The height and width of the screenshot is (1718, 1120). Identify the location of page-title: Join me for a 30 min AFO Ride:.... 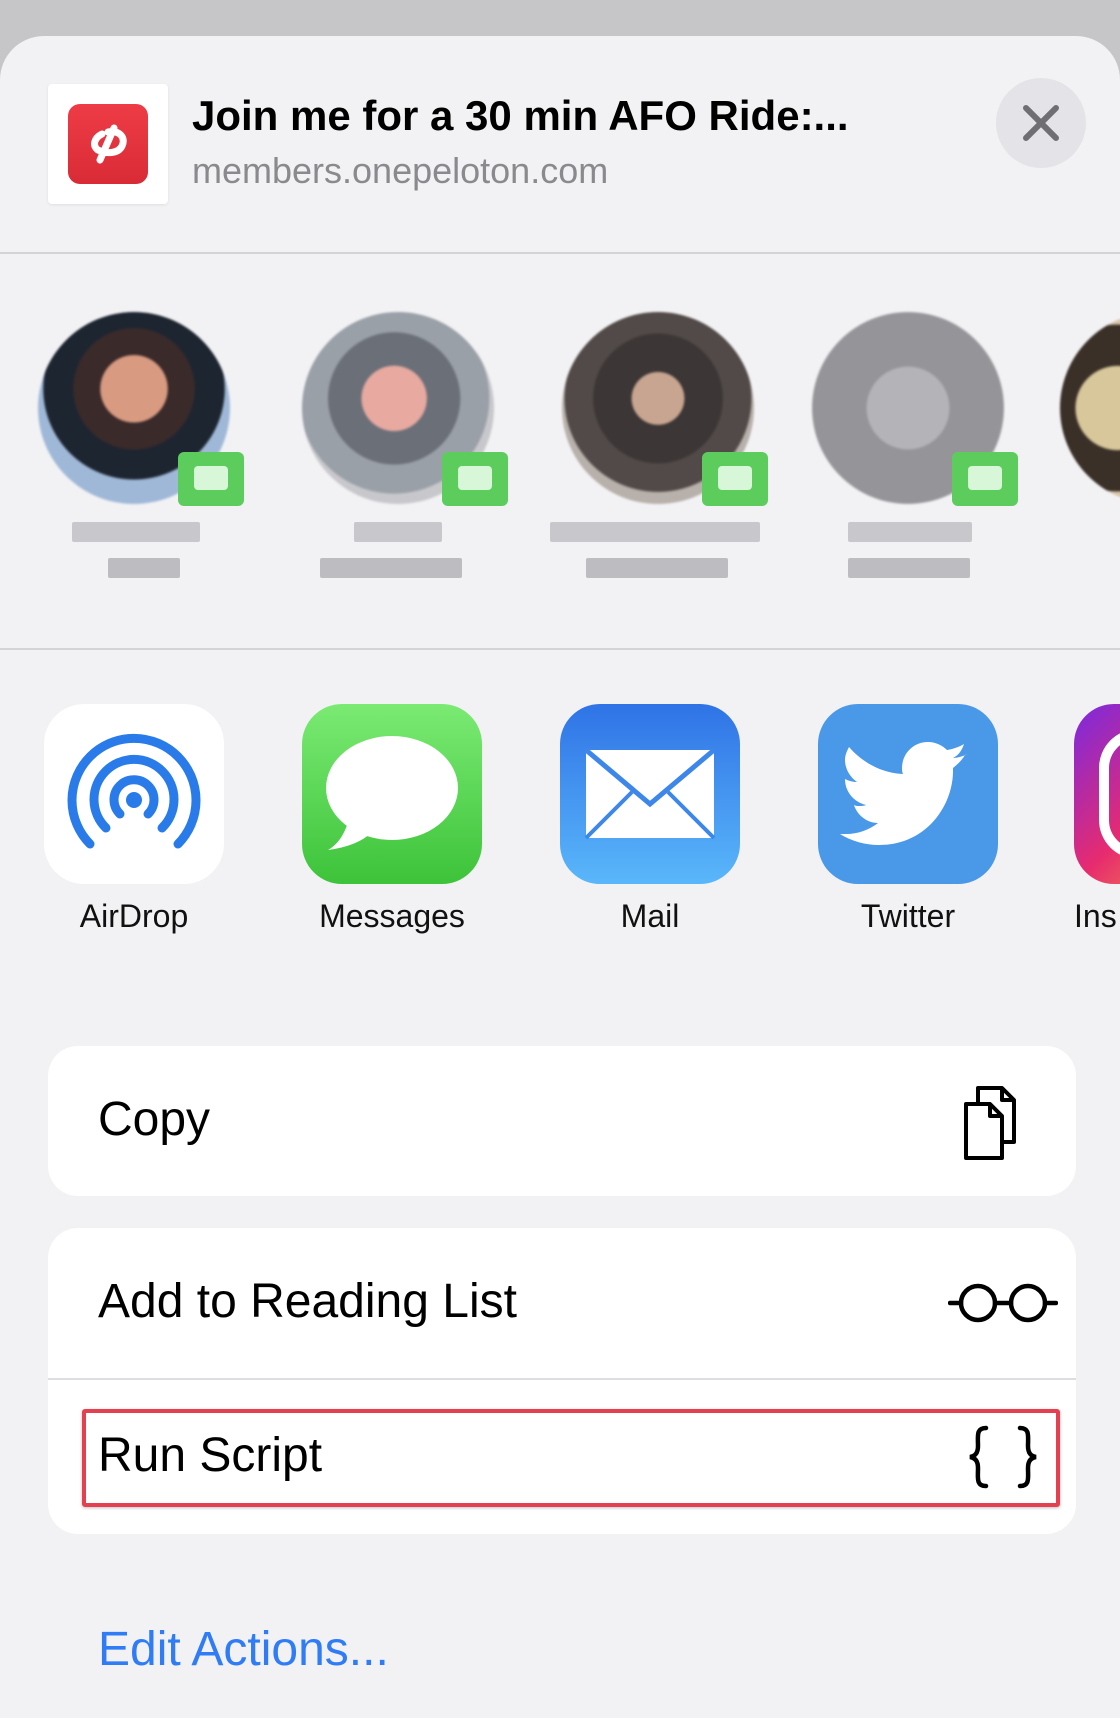
(520, 115).